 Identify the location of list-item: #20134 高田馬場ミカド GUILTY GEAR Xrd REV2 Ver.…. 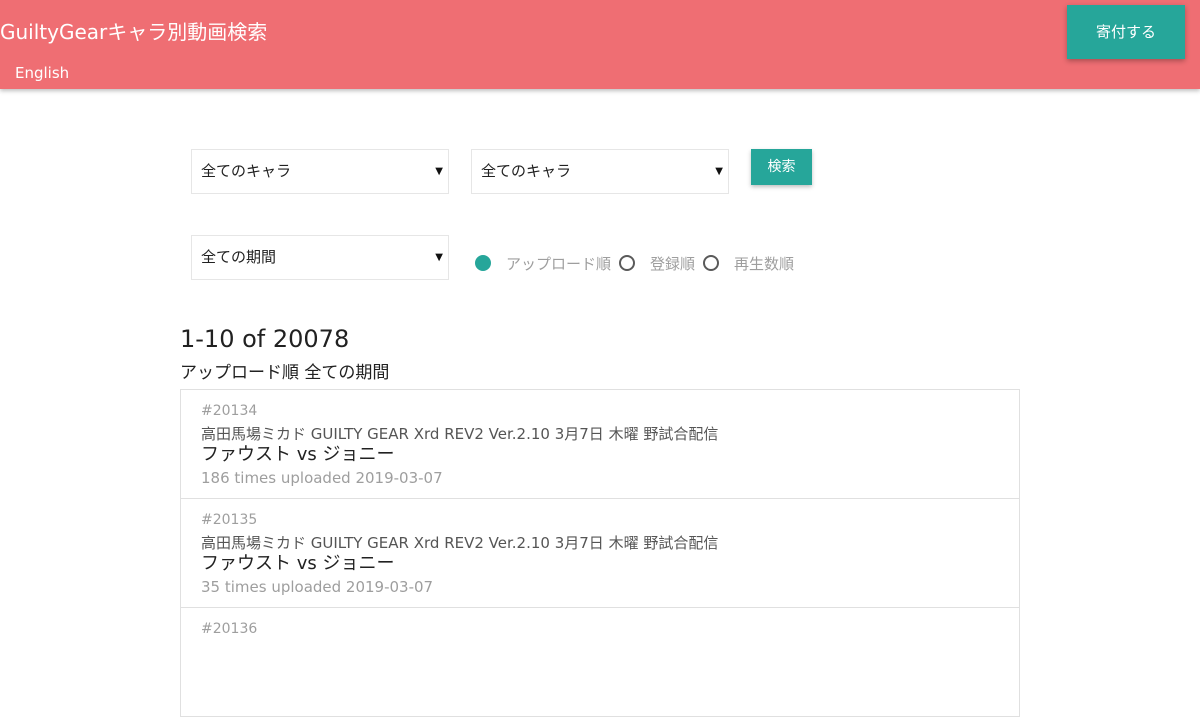
(600, 444).